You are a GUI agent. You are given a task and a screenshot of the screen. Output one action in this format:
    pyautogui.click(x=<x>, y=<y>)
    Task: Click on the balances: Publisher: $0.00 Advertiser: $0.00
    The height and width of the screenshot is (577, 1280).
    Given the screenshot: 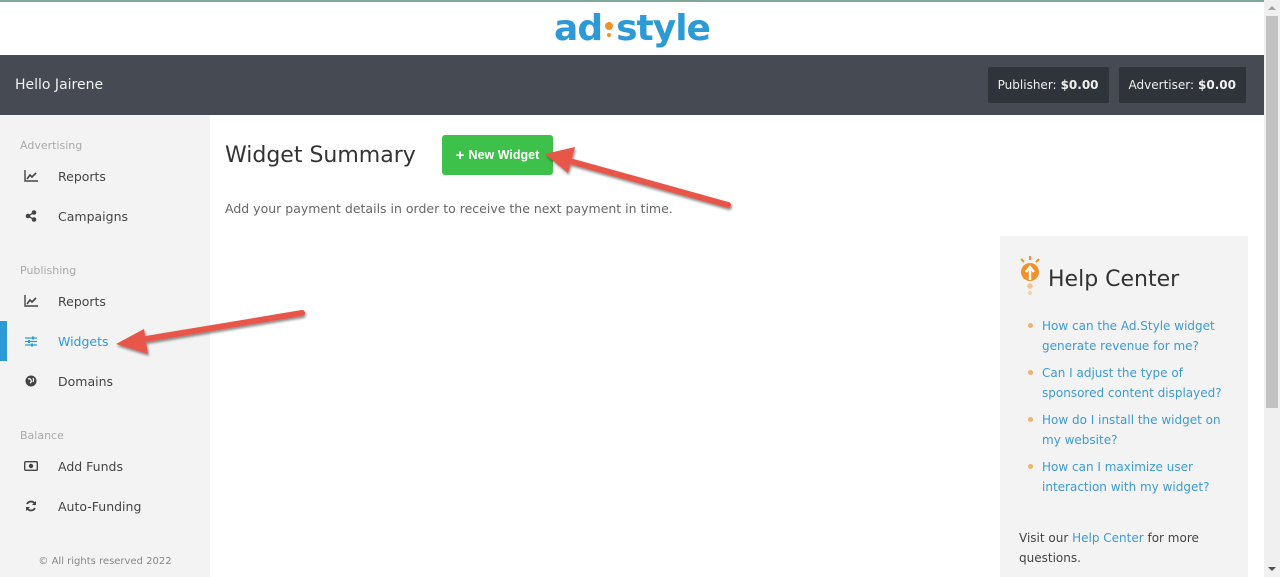 What is the action you would take?
    pyautogui.click(x=1116, y=85)
    